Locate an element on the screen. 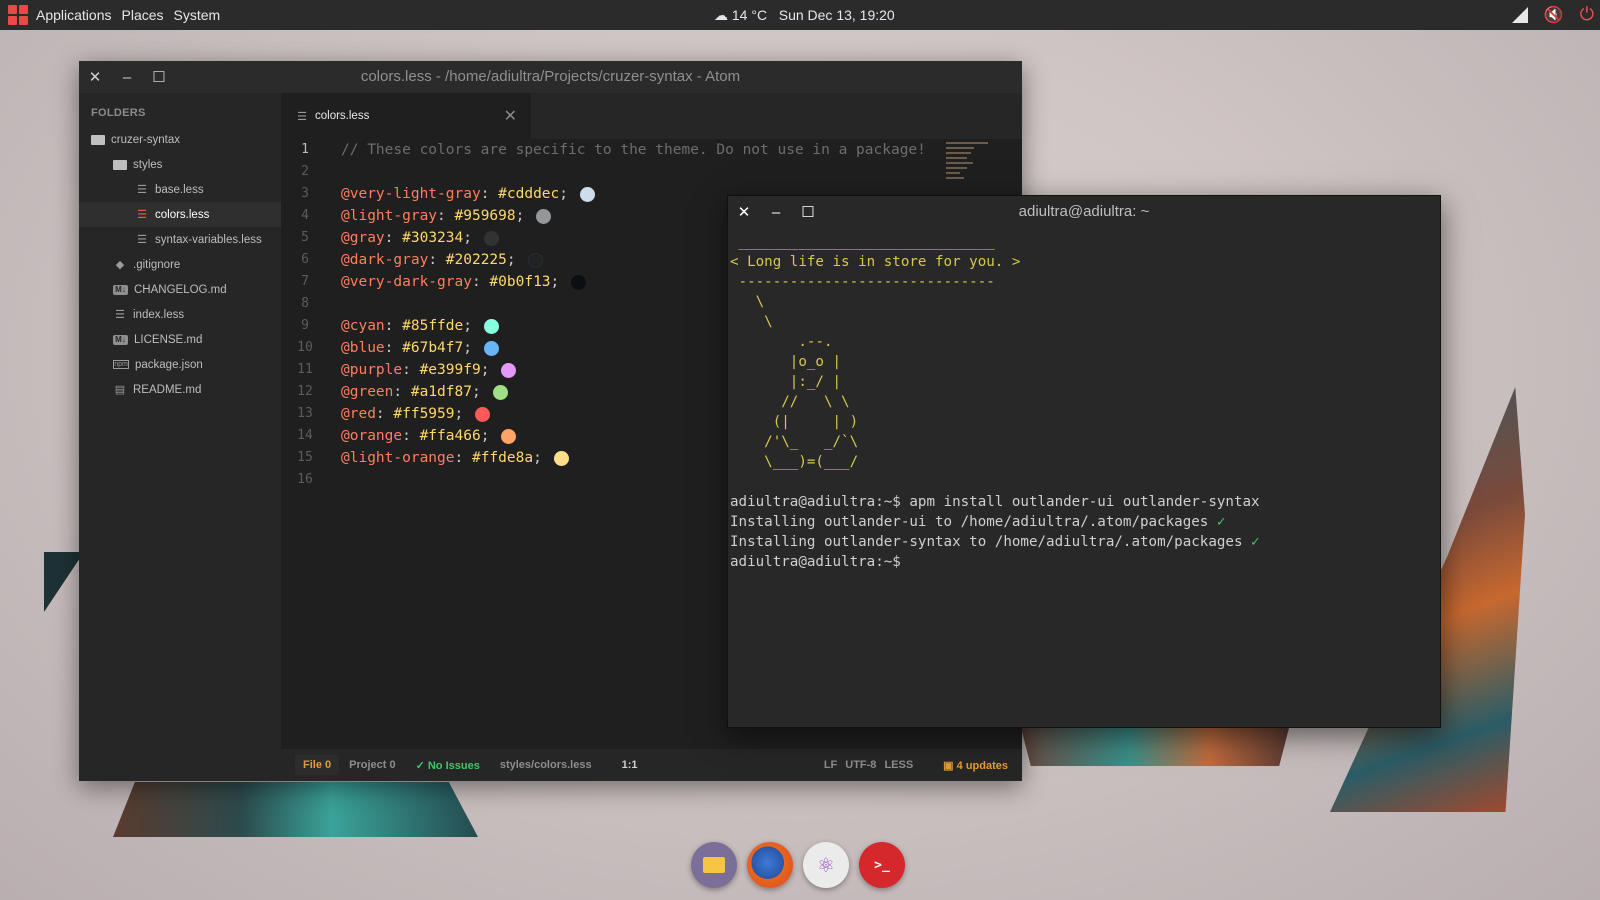 Image resolution: width=1600 pixels, height=900 pixels. tree-item-label: README.md is located at coordinates (167, 389).